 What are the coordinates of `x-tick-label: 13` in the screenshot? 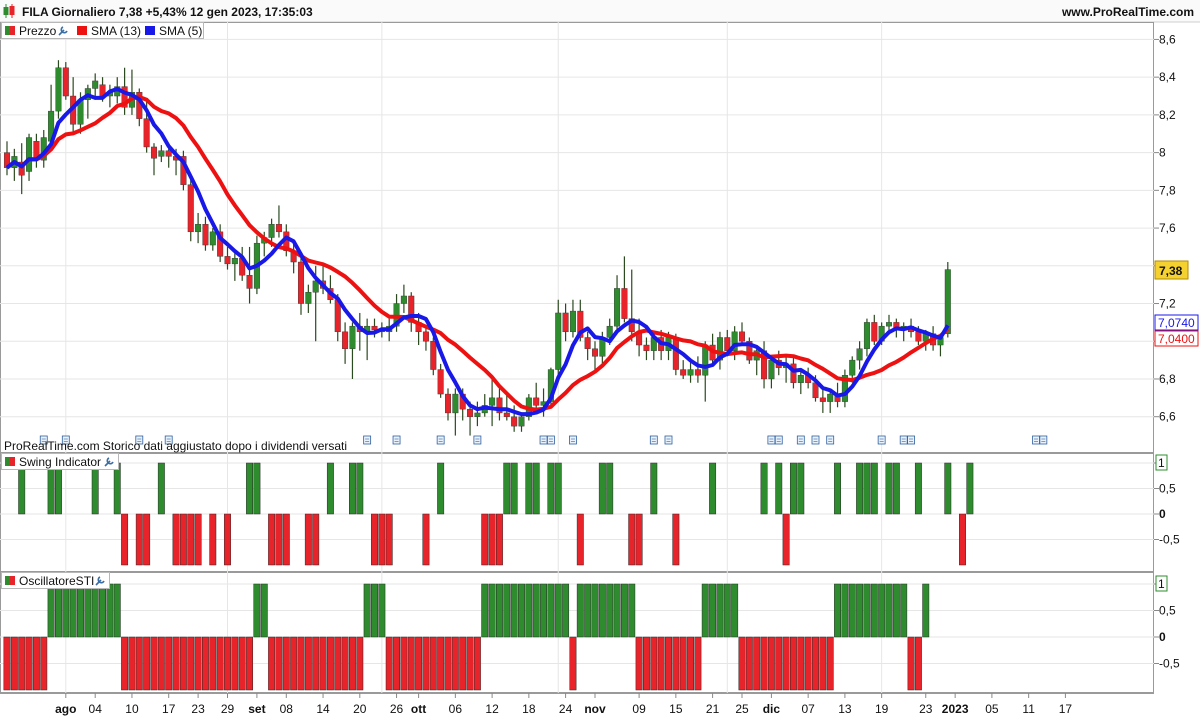 It's located at (845, 709).